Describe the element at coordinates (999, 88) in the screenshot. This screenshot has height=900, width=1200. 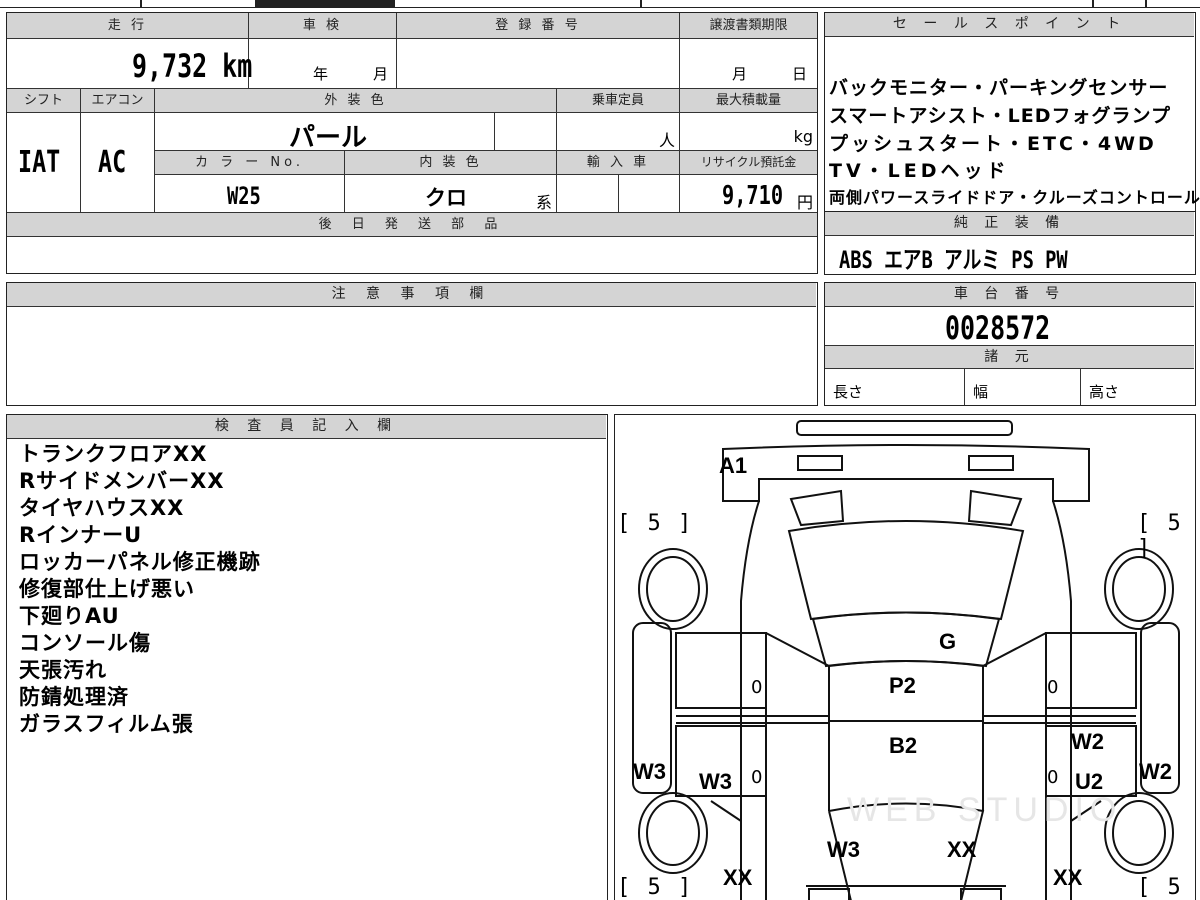
I see `sales-point-line: バックモニター・パーキングセンサー` at that location.